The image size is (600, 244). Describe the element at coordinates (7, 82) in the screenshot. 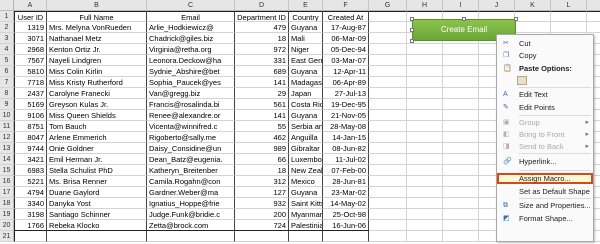

I see `row-header: 7` at that location.